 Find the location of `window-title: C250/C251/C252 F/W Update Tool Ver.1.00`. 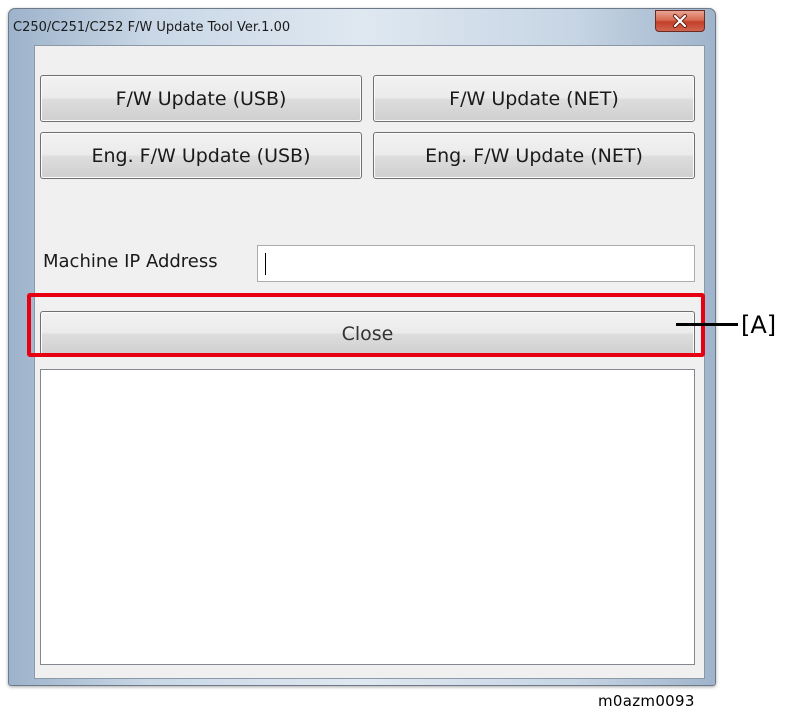

window-title: C250/C251/C252 F/W Update Tool Ver.1.00 is located at coordinates (152, 27).